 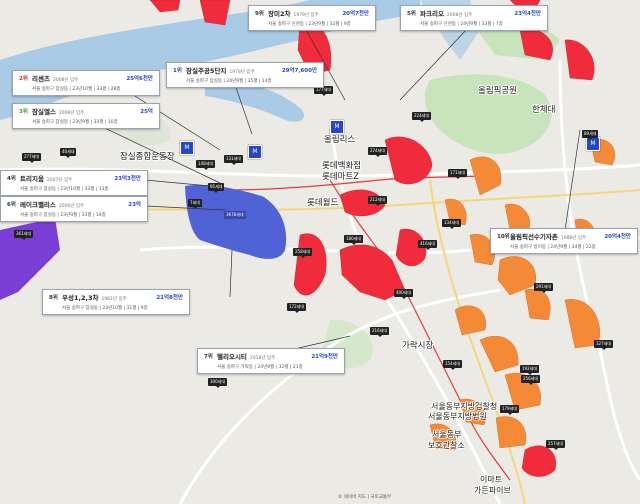 I want to click on price: 21억9천만, so click(x=324, y=357).